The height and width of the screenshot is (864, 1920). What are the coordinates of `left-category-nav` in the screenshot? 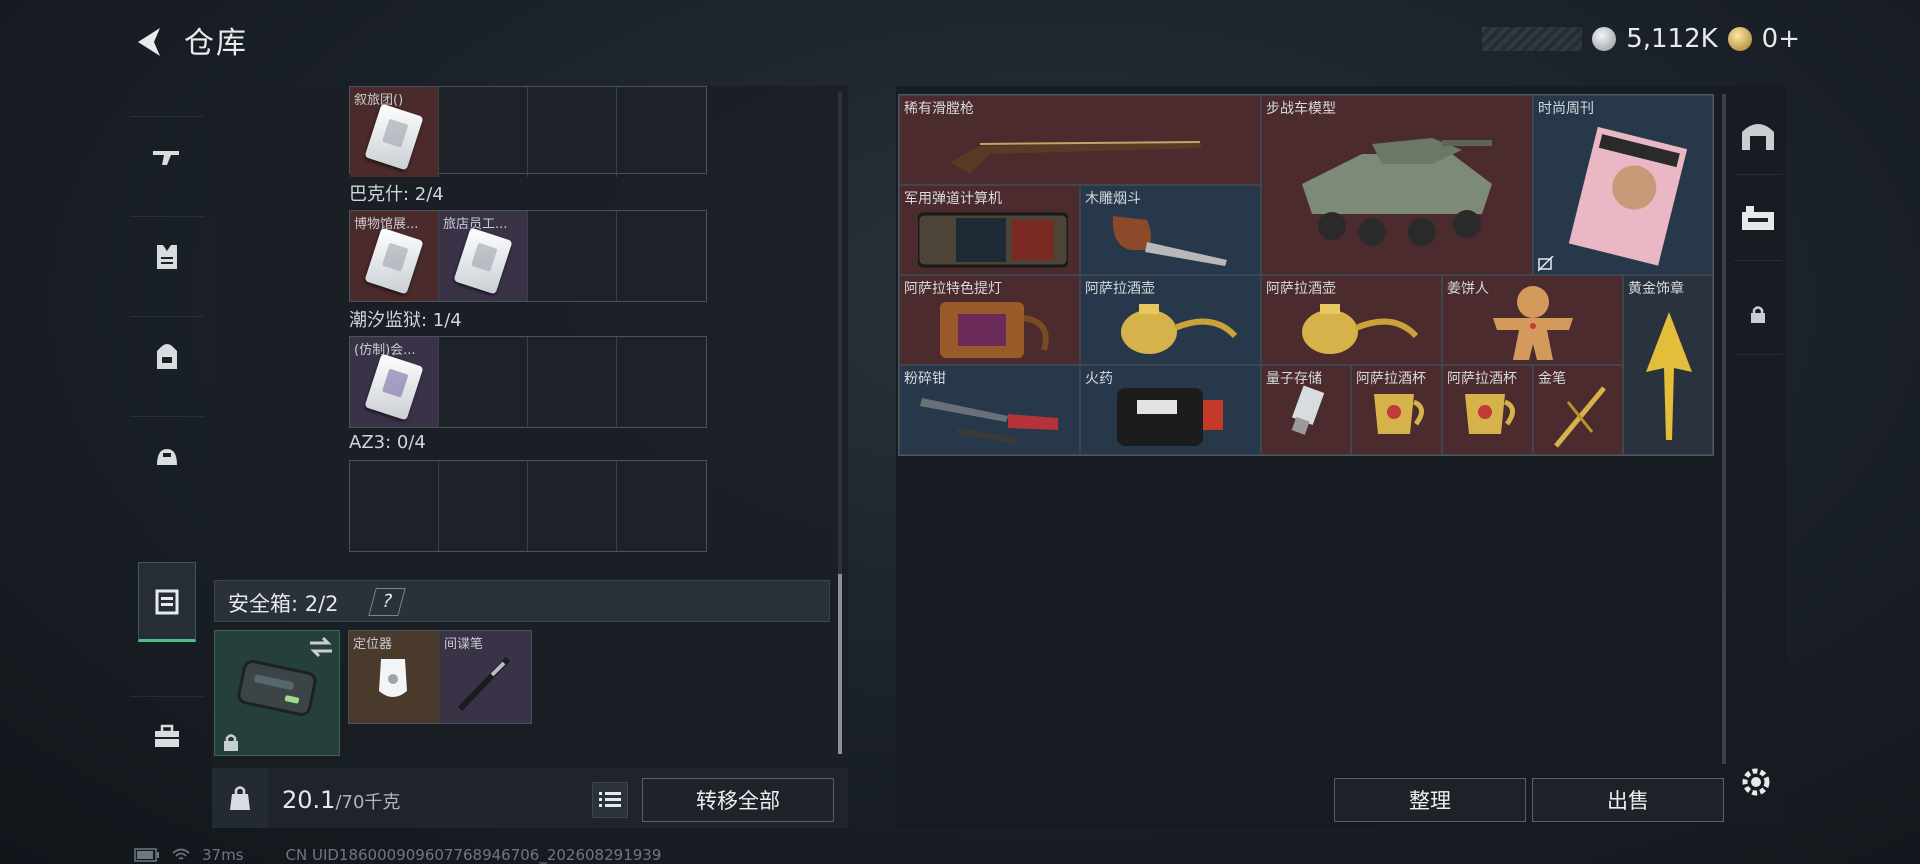 It's located at (167, 446).